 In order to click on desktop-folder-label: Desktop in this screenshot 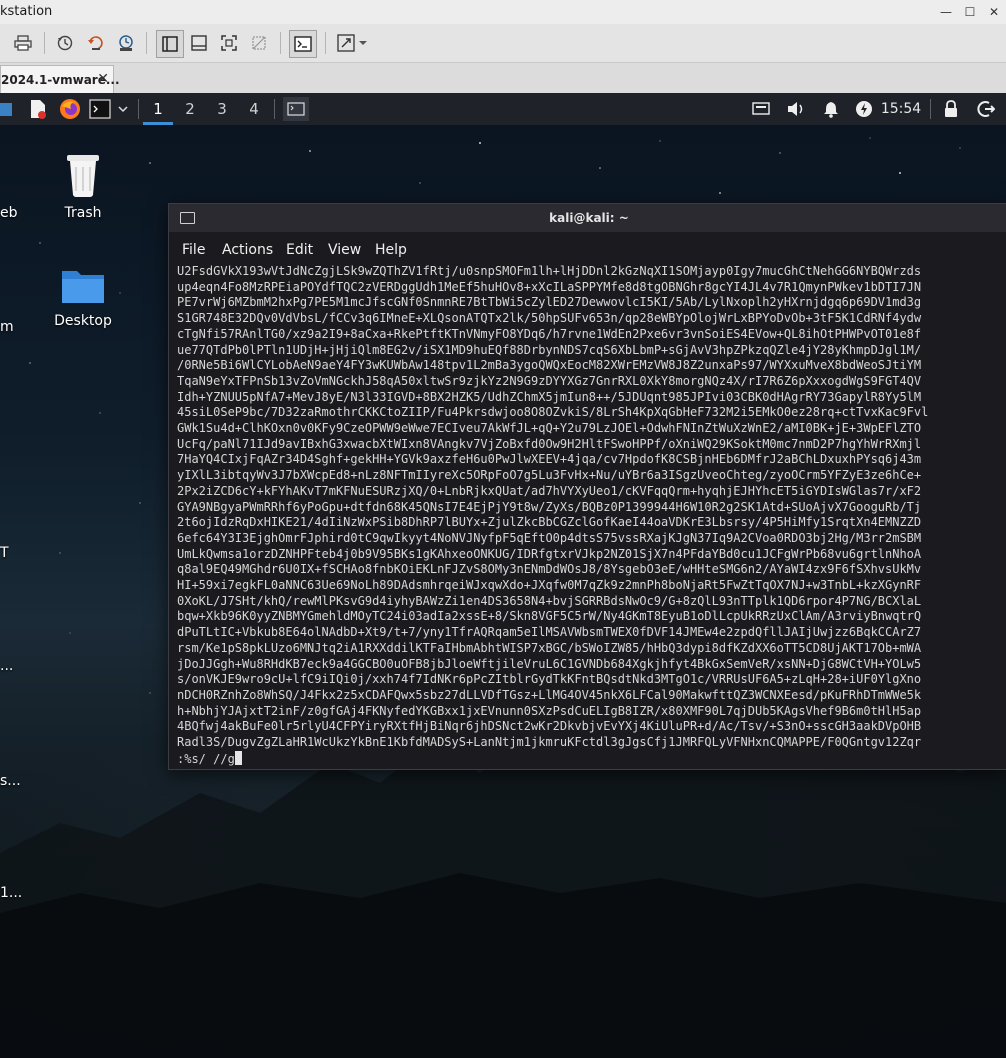, I will do `click(83, 321)`.